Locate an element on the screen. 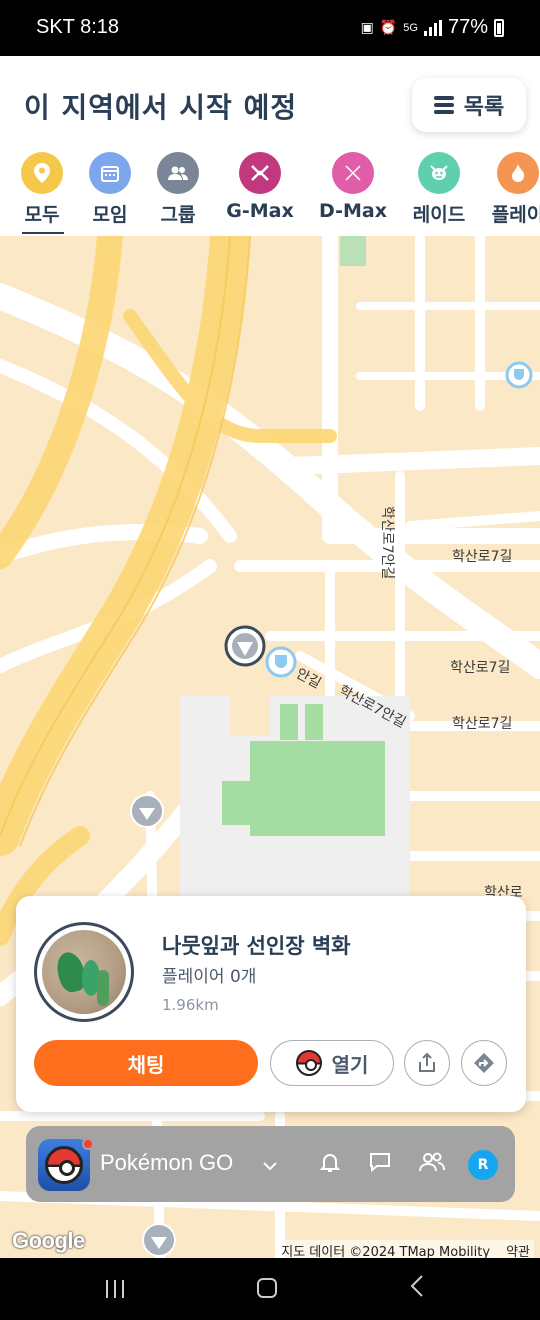 Image resolution: width=540 pixels, height=1320 pixels. category-label: G-Max is located at coordinates (260, 211).